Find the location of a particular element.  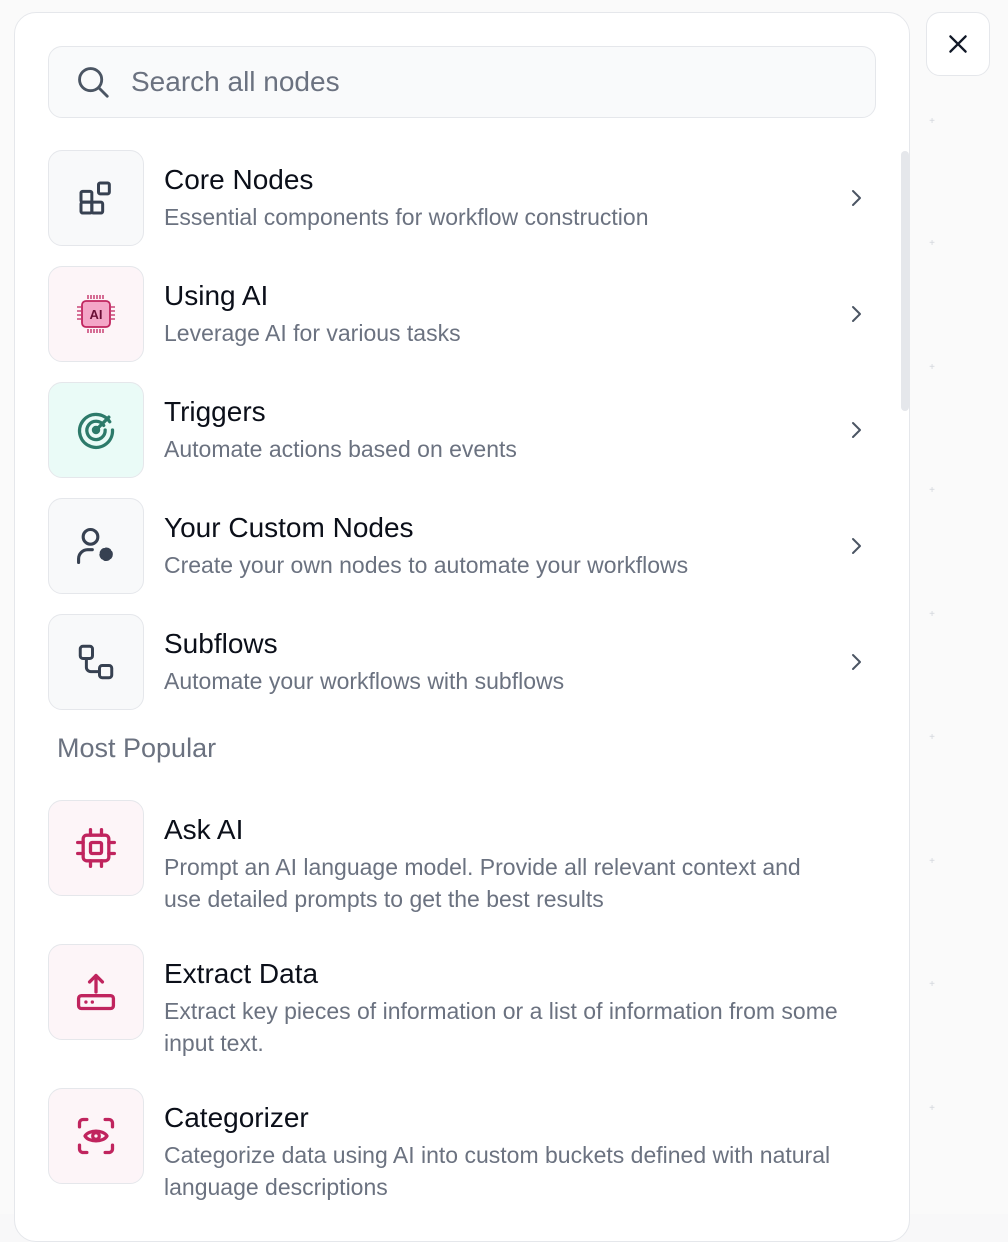

category-description: Leverage AI for various tasks is located at coordinates (504, 333).